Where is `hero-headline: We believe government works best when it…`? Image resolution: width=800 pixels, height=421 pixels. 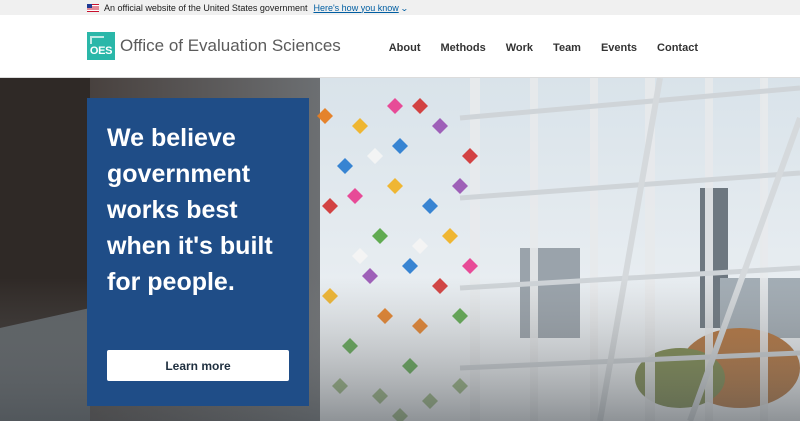
hero-headline: We believe government works best when it… is located at coordinates (190, 210).